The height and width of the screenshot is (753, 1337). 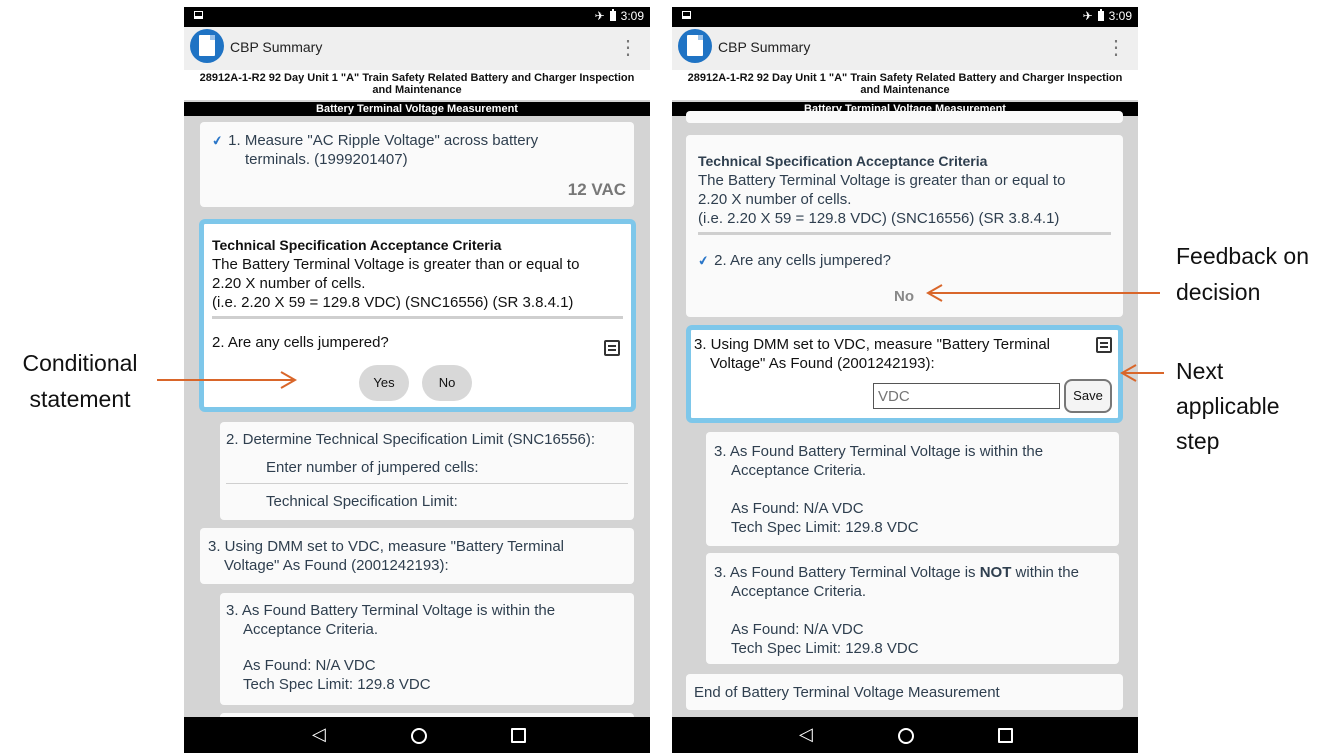 I want to click on conditional-arrow, so click(x=227, y=380).